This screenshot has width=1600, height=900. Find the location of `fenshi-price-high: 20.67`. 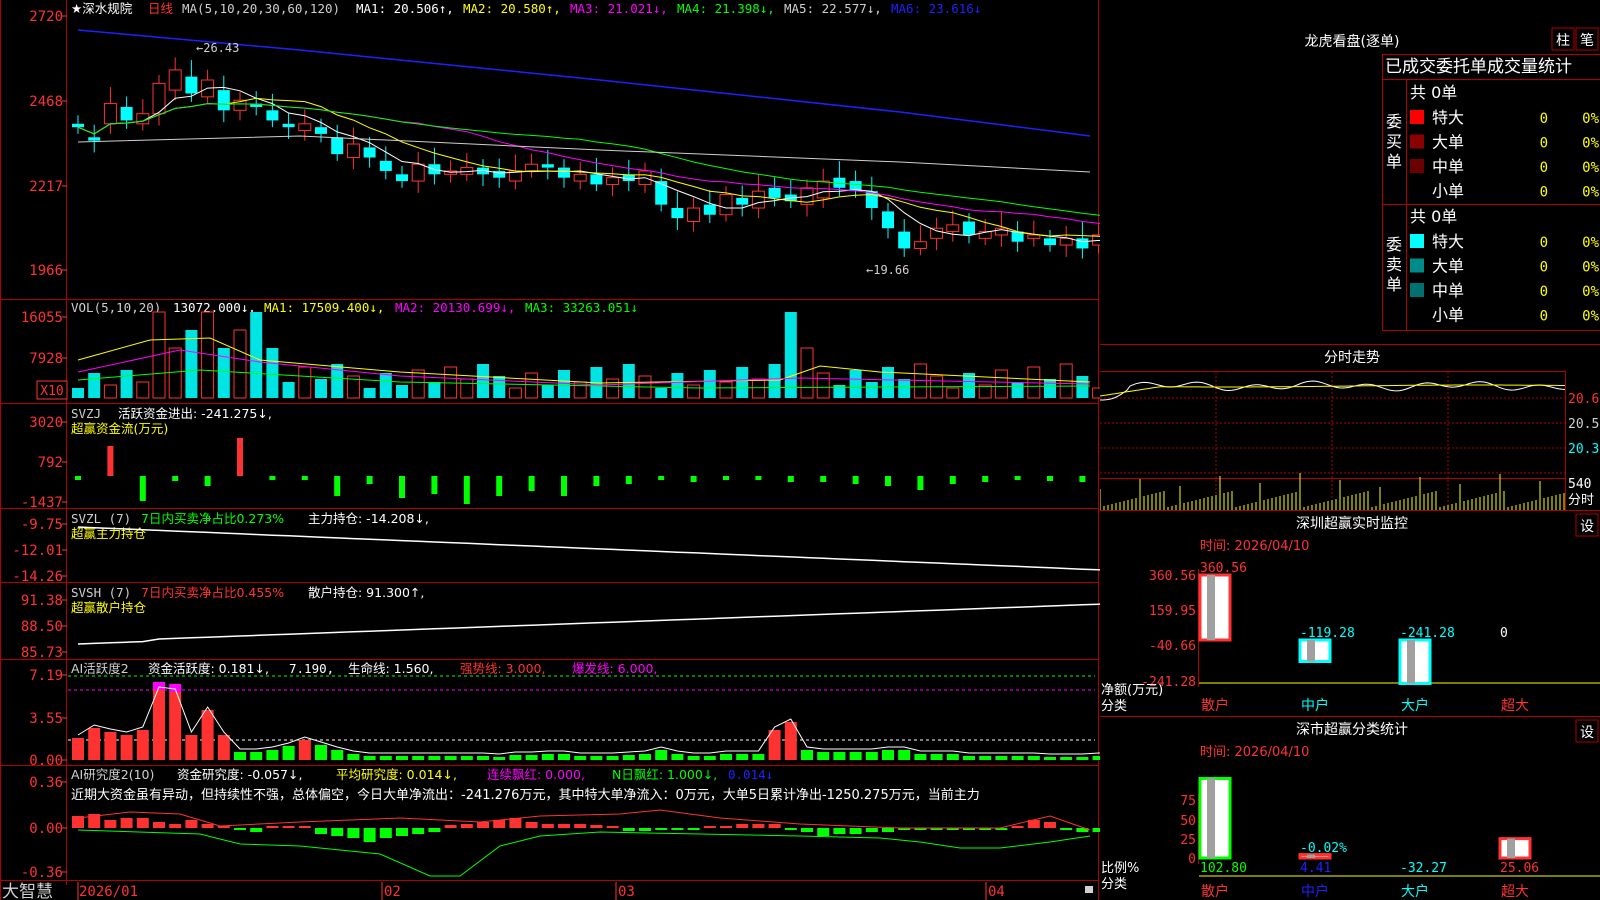

fenshi-price-high: 20.67 is located at coordinates (1584, 399).